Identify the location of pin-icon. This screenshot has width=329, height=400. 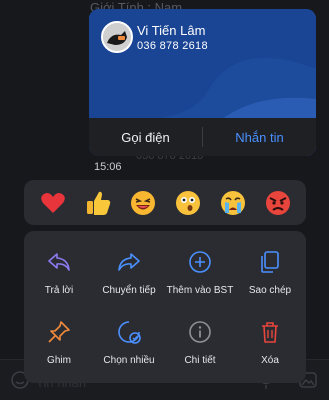
(59, 332).